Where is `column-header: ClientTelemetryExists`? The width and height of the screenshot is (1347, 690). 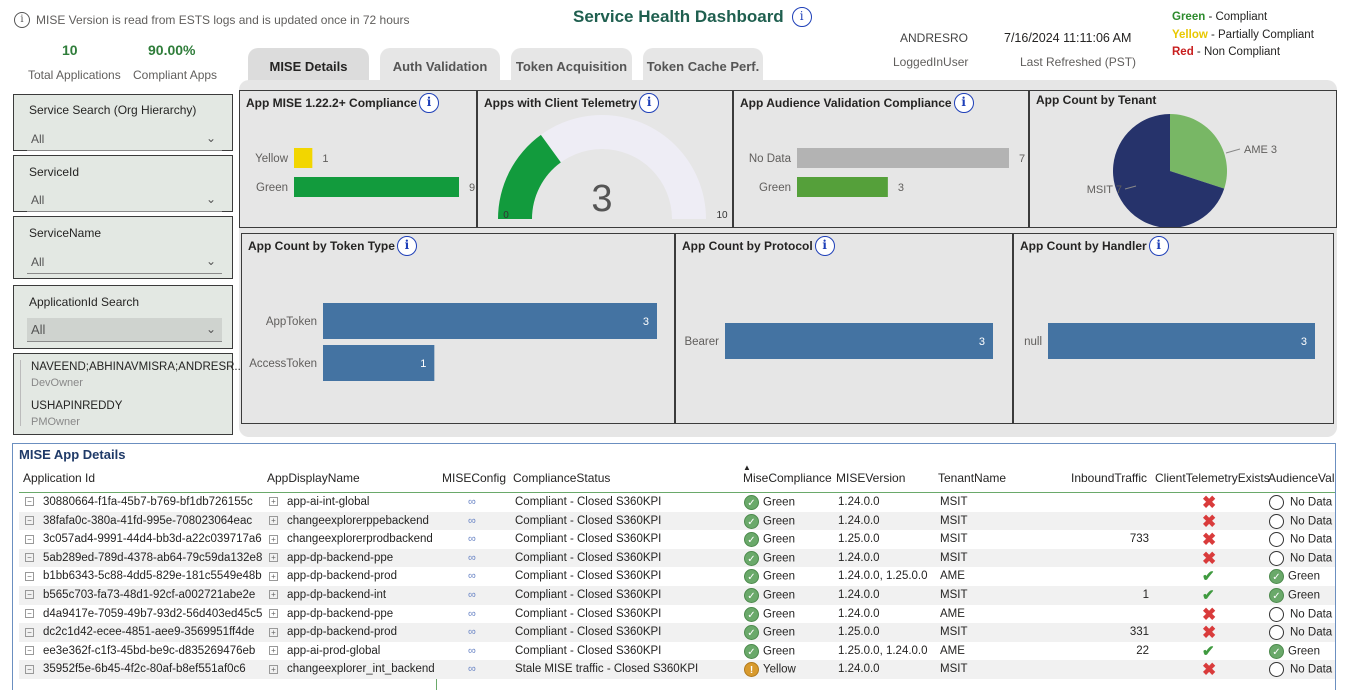 column-header: ClientTelemetryExists is located at coordinates (1212, 478).